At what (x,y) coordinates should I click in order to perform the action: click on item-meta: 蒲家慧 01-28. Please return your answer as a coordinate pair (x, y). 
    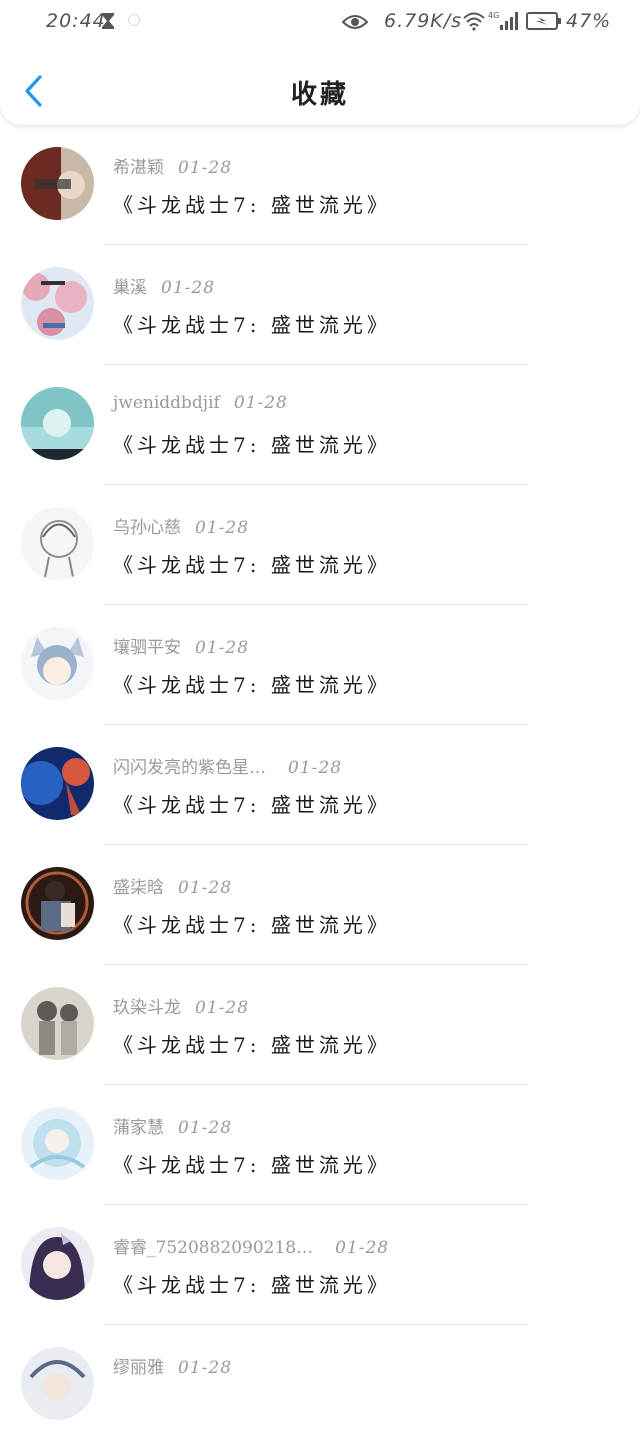
    Looking at the image, I should click on (172, 1125).